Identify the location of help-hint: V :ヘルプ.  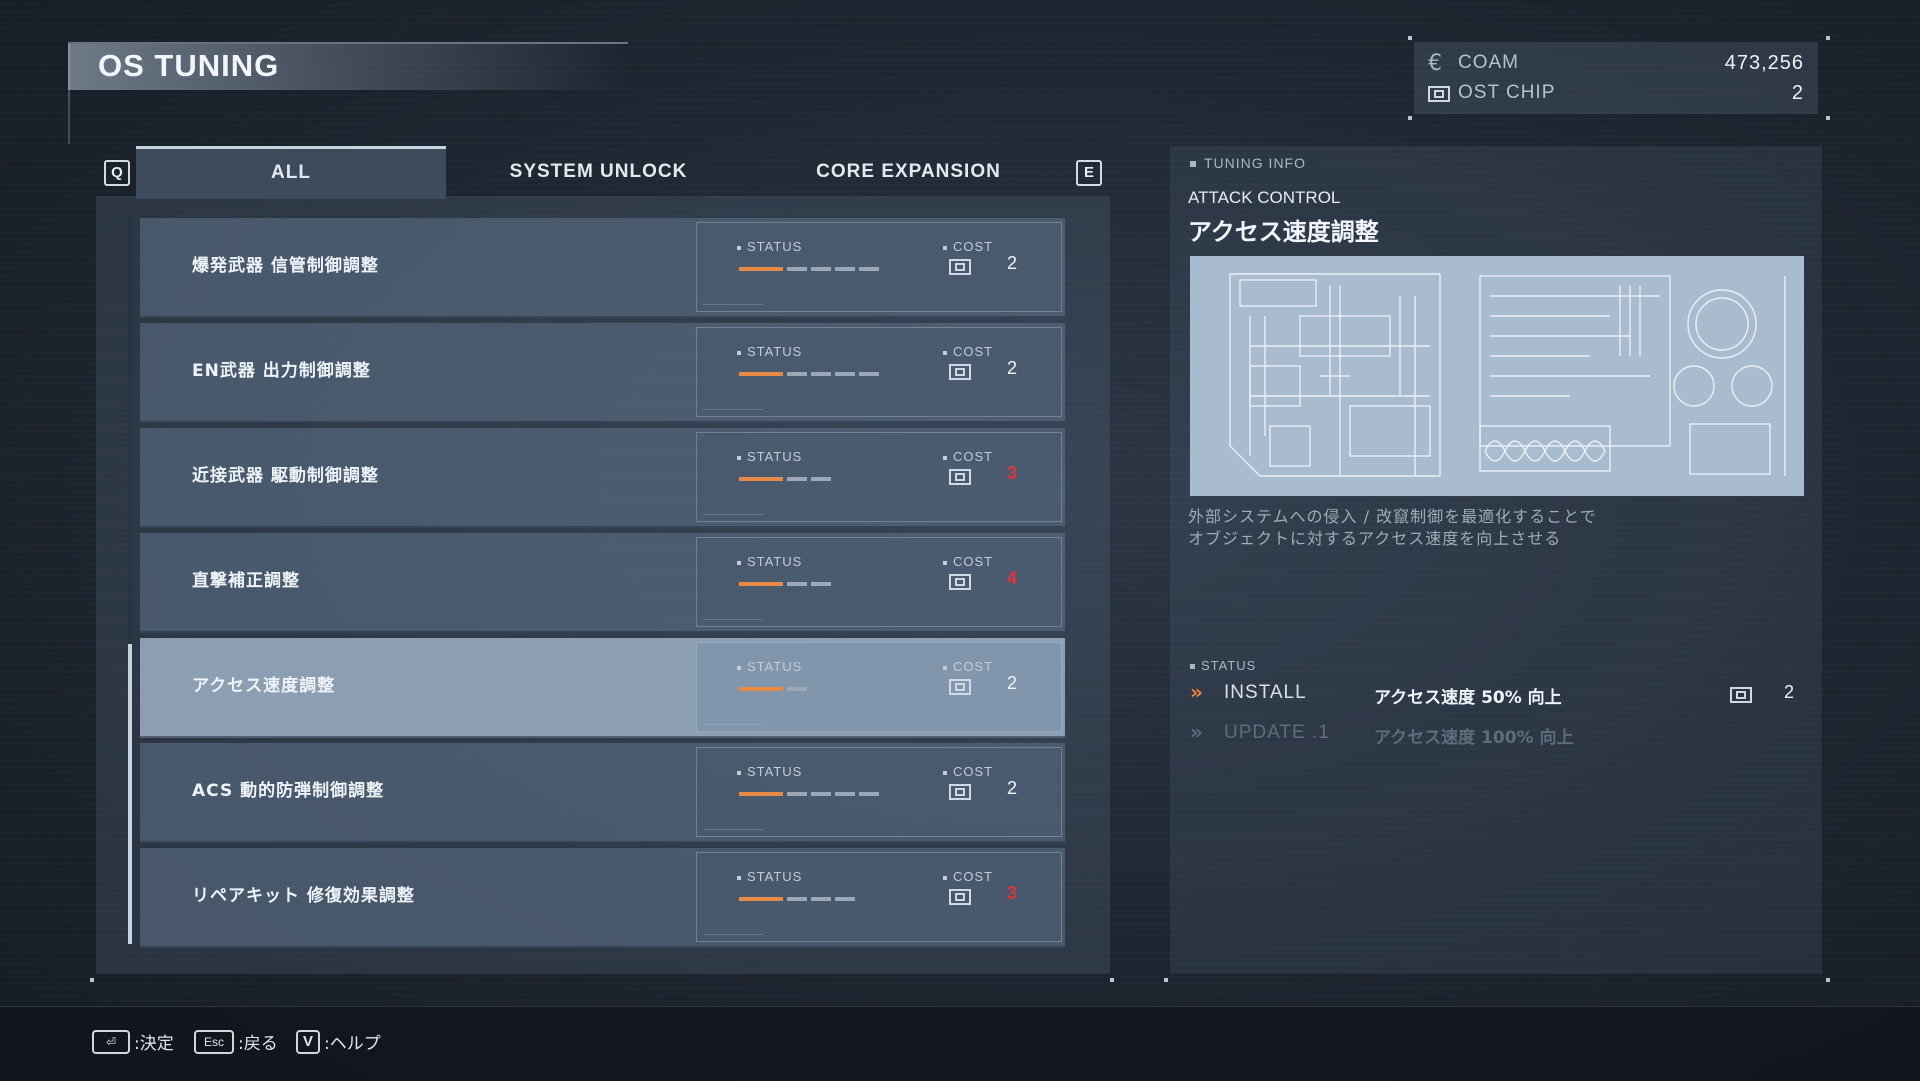
(338, 1041).